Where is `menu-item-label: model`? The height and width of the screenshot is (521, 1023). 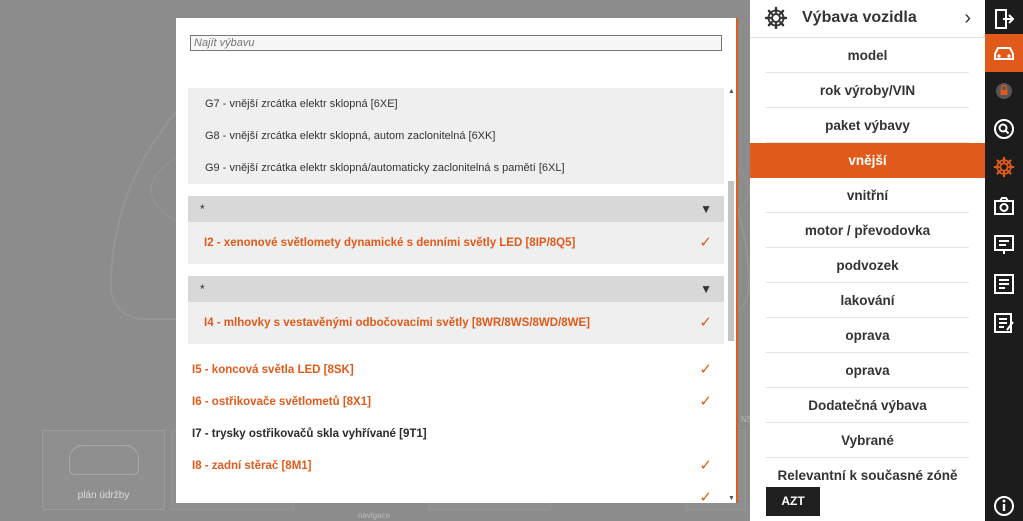
menu-item-label: model is located at coordinates (867, 55).